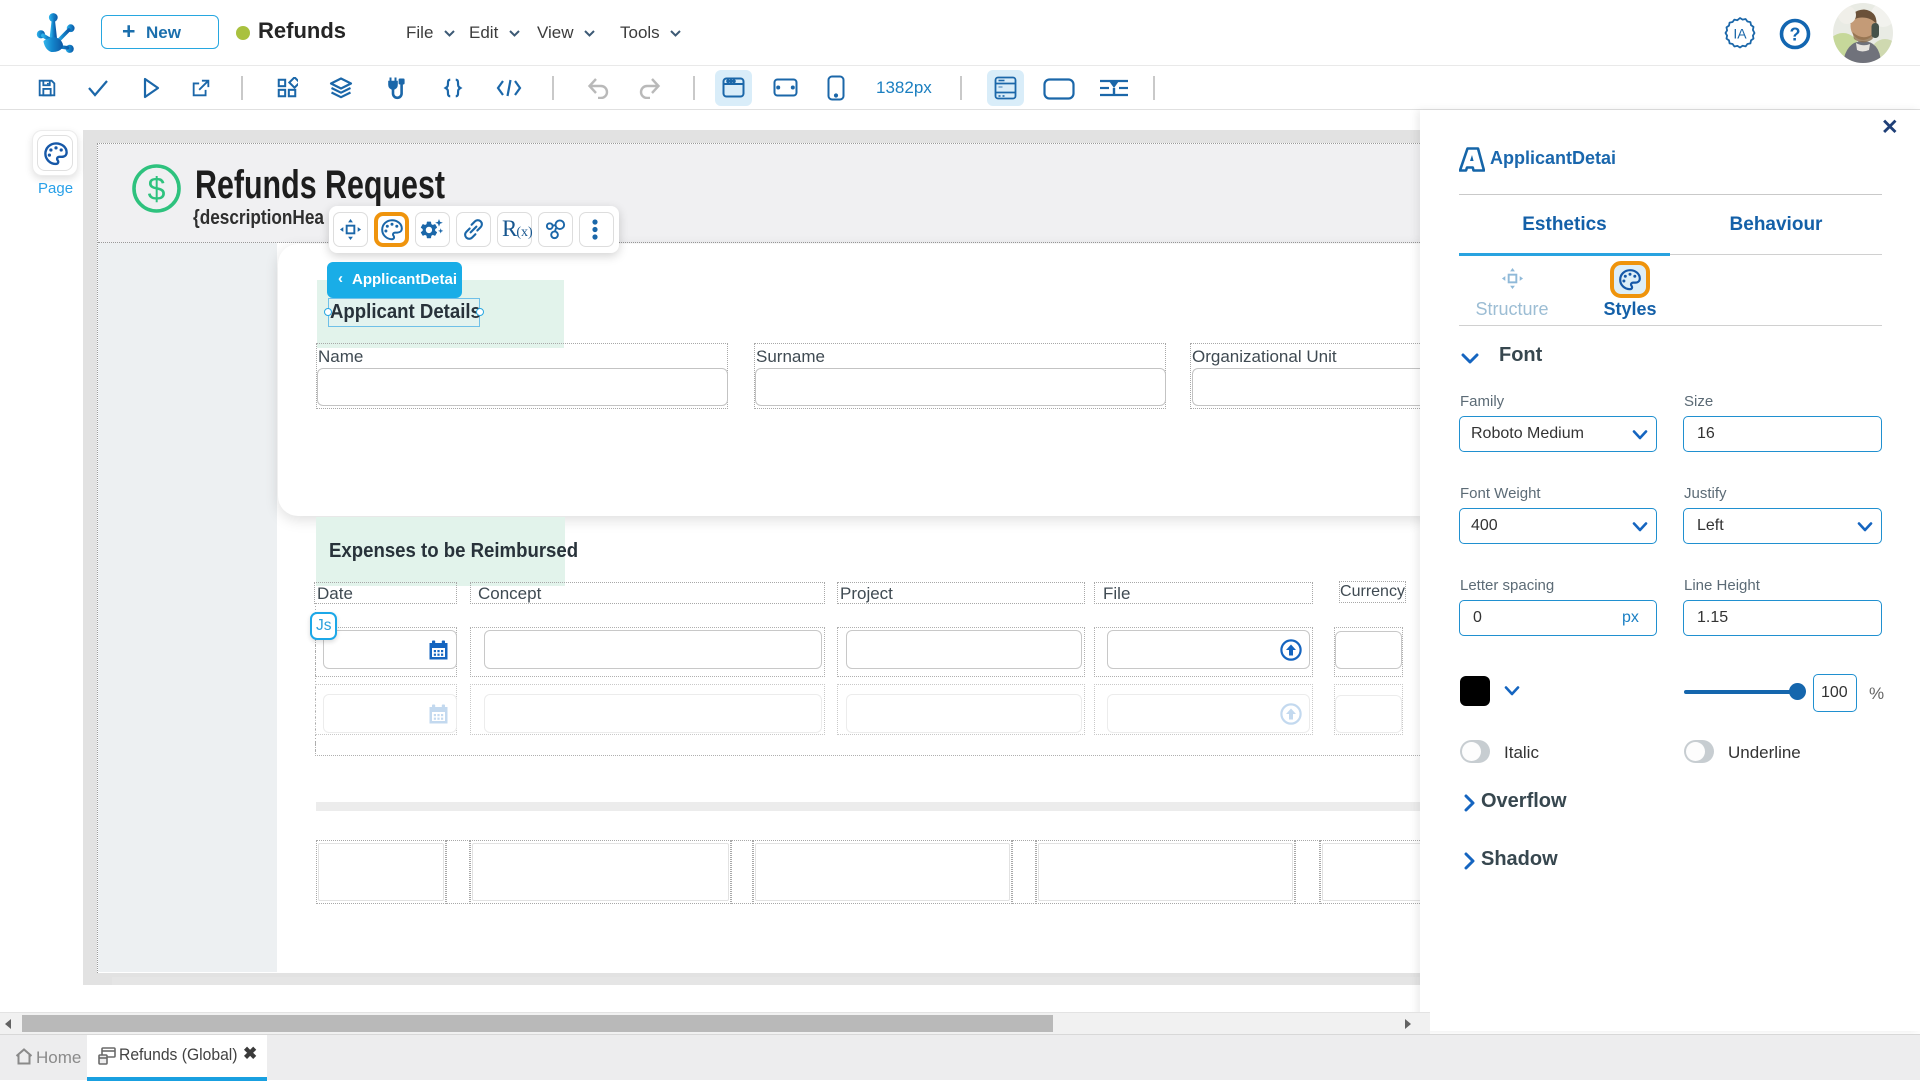  Describe the element at coordinates (1740, 34) in the screenshot. I see `svg-text: IA` at that location.